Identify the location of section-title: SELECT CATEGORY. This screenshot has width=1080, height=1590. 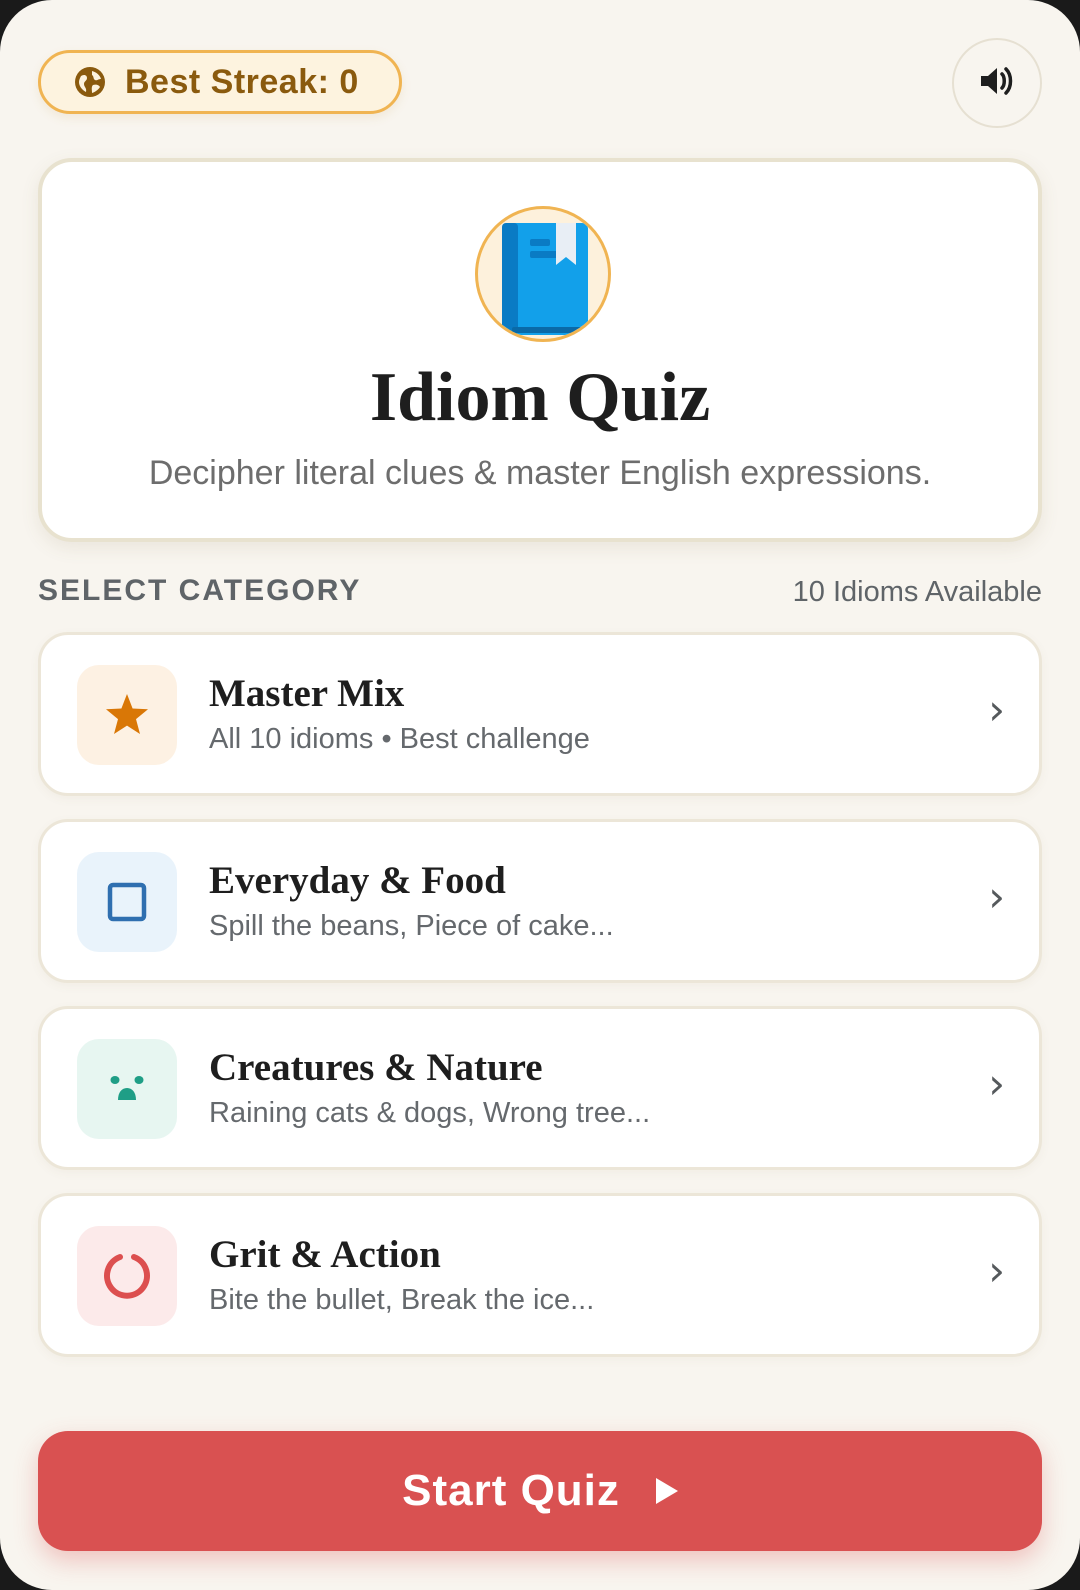
(200, 590).